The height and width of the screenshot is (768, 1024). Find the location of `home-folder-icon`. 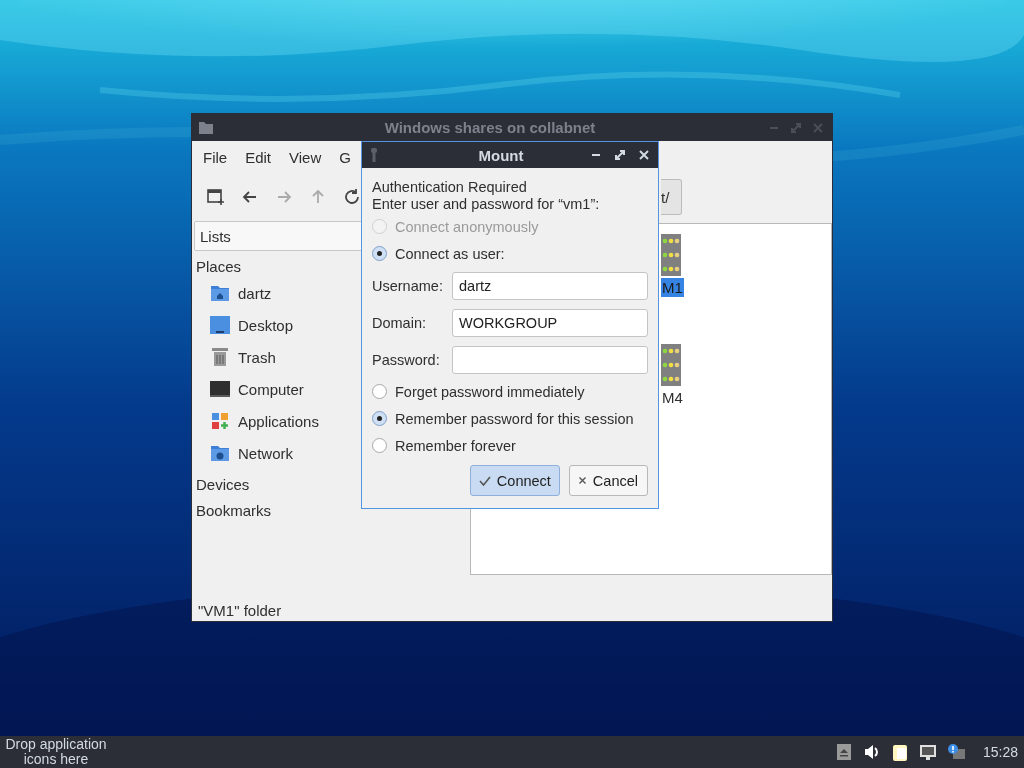

home-folder-icon is located at coordinates (220, 293).